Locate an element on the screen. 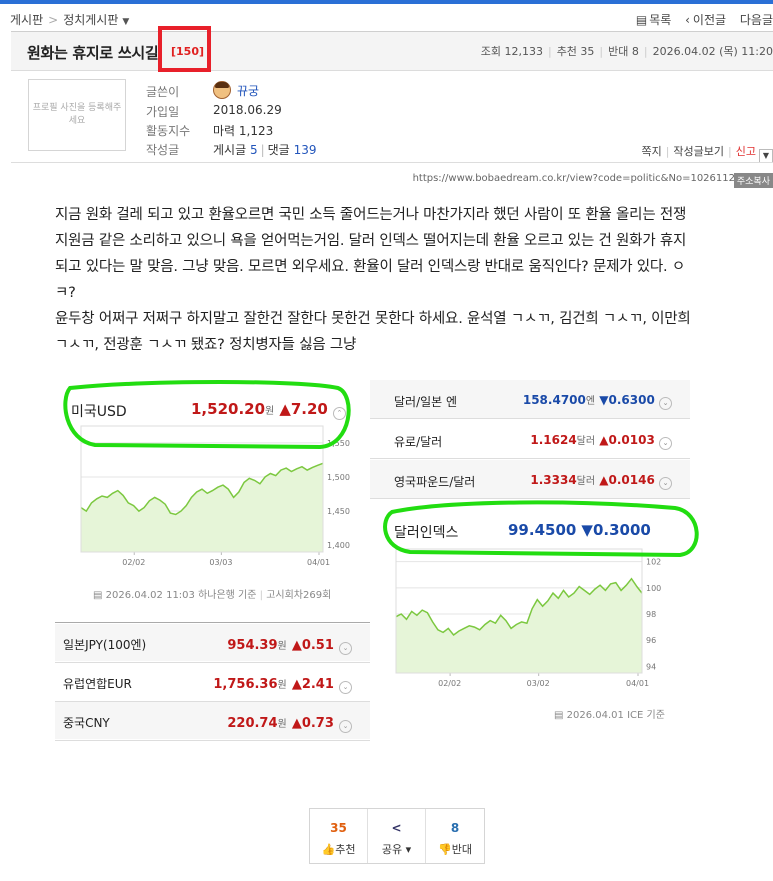  list-link: 목록 is located at coordinates (660, 20).